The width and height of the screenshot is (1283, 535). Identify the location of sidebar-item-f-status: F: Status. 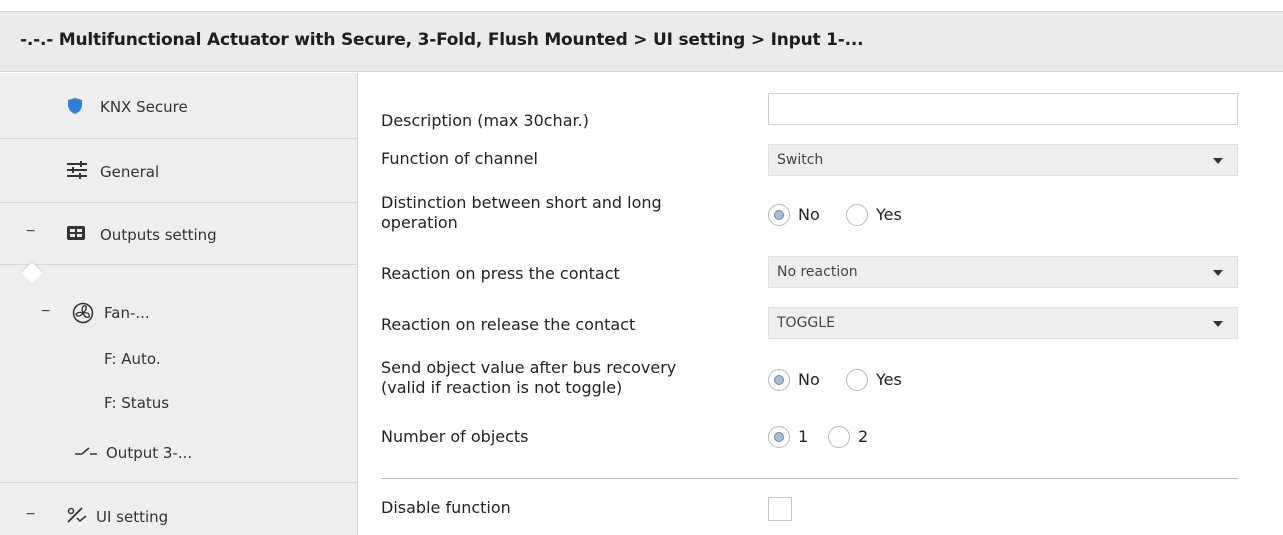
(178, 403).